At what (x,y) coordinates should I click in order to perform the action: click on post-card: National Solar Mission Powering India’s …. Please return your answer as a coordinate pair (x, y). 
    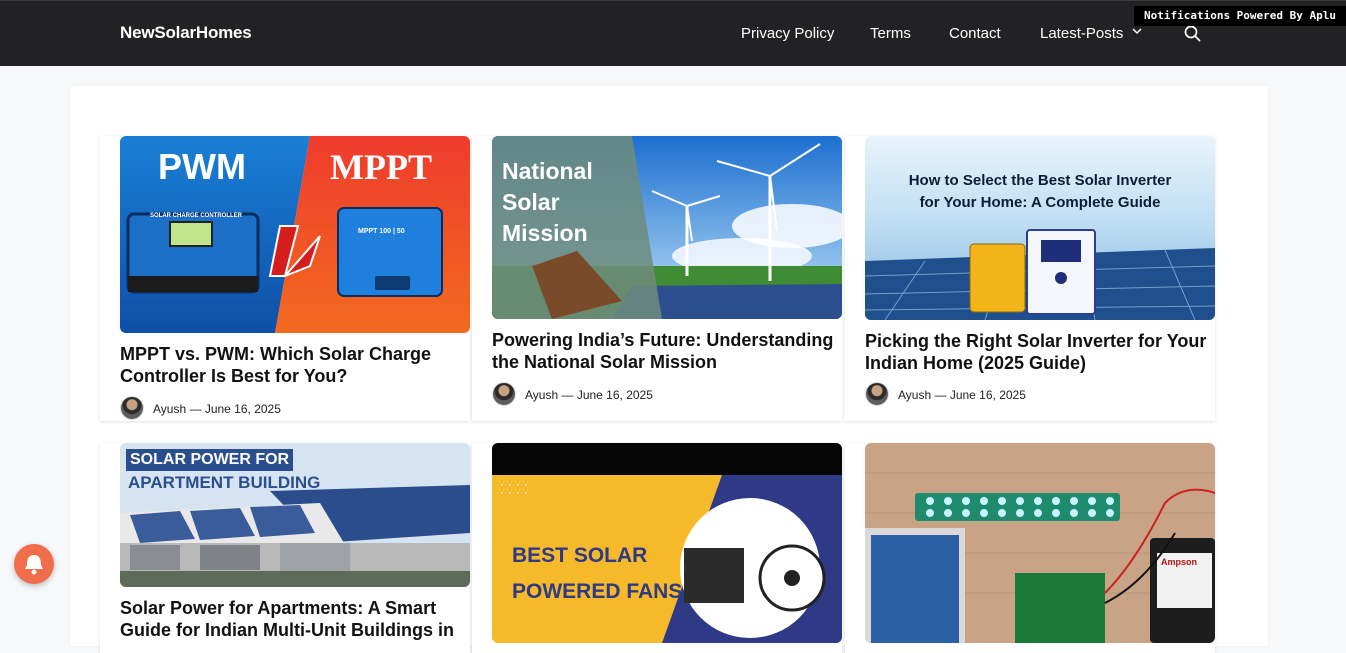
    Looking at the image, I should click on (657, 278).